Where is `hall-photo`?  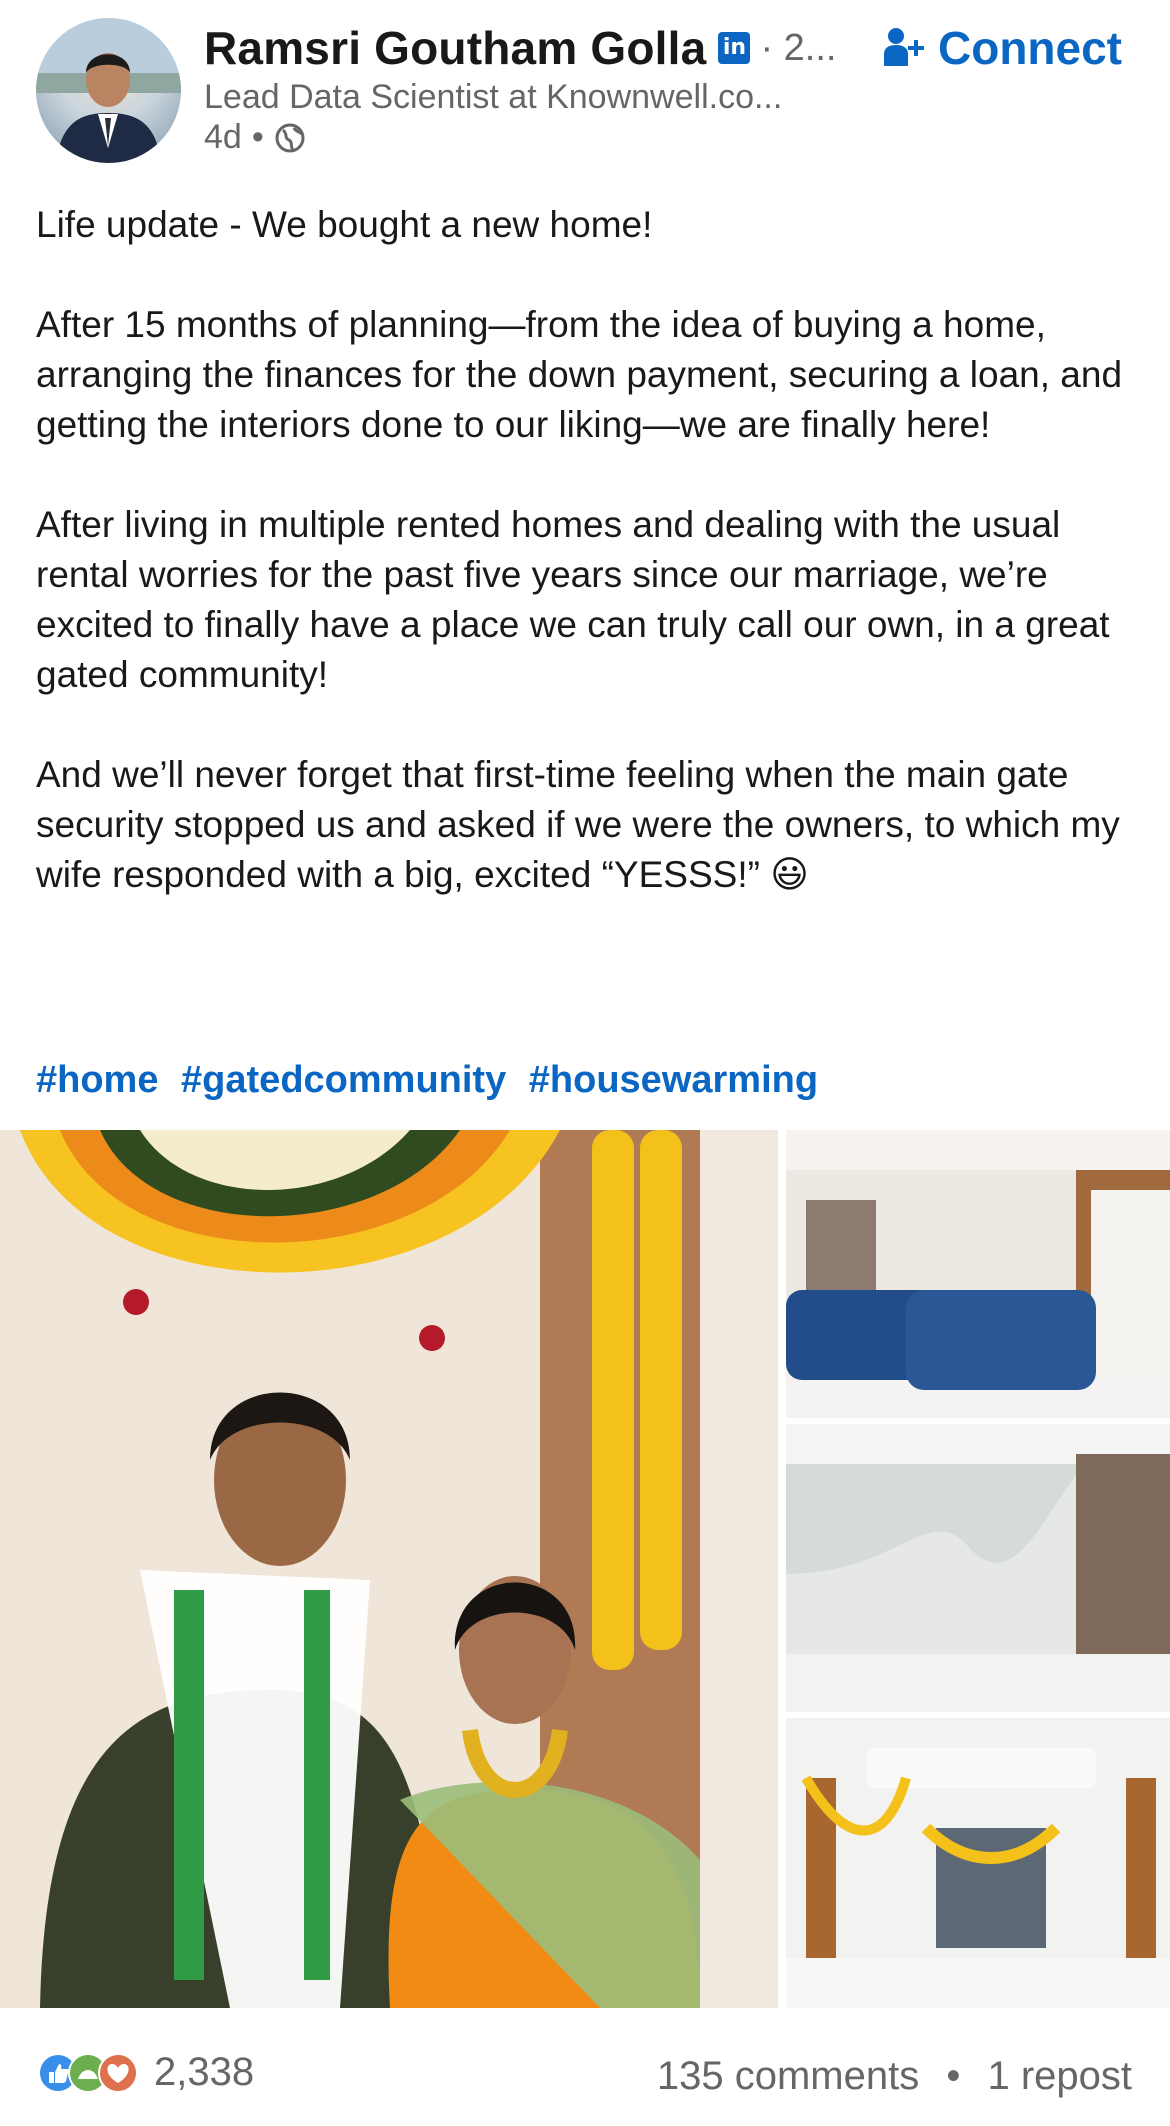 hall-photo is located at coordinates (978, 1863).